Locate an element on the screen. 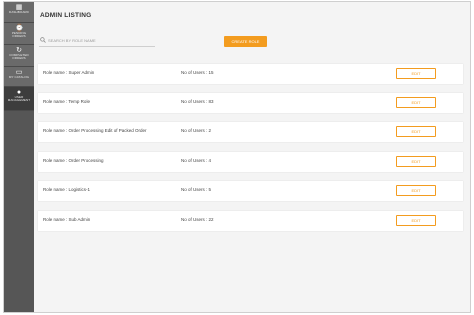 Image resolution: width=474 pixels, height=315 pixels. user-count: No of Users : 4 is located at coordinates (196, 160).